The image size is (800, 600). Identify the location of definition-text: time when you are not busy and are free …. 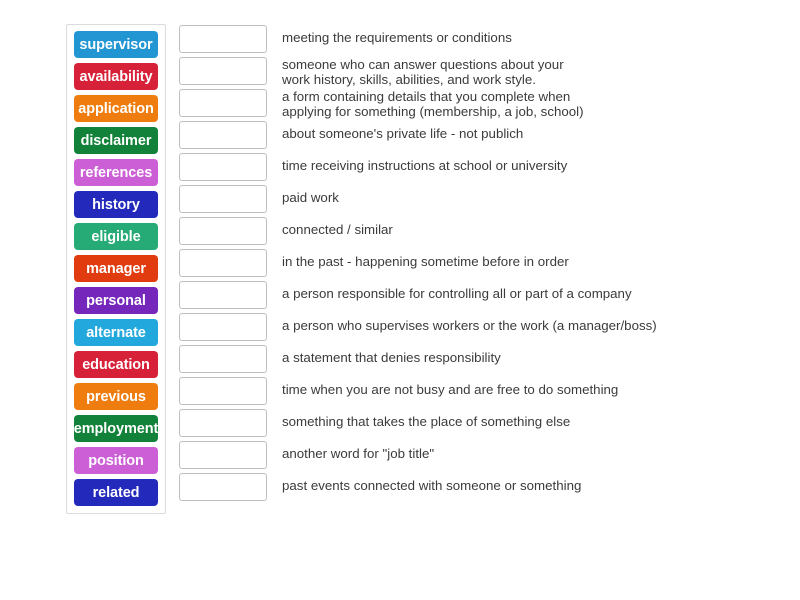
(450, 389).